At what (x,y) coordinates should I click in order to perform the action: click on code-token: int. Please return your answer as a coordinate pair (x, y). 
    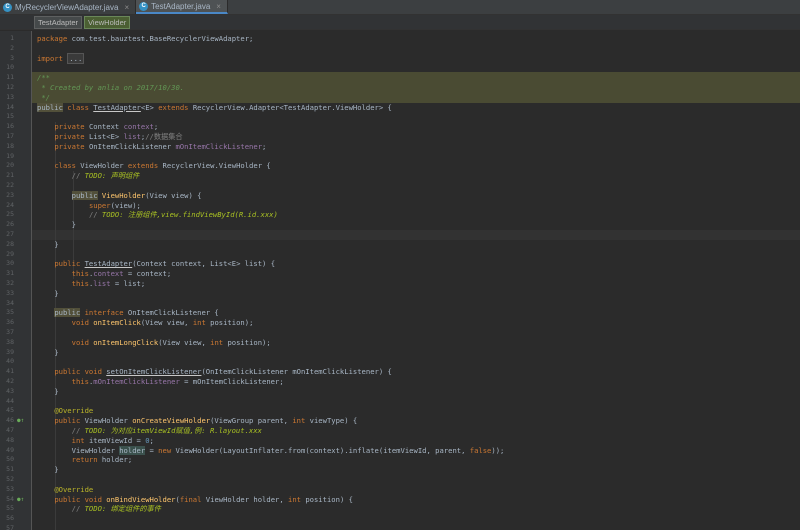
    Looking at the image, I should click on (80, 440).